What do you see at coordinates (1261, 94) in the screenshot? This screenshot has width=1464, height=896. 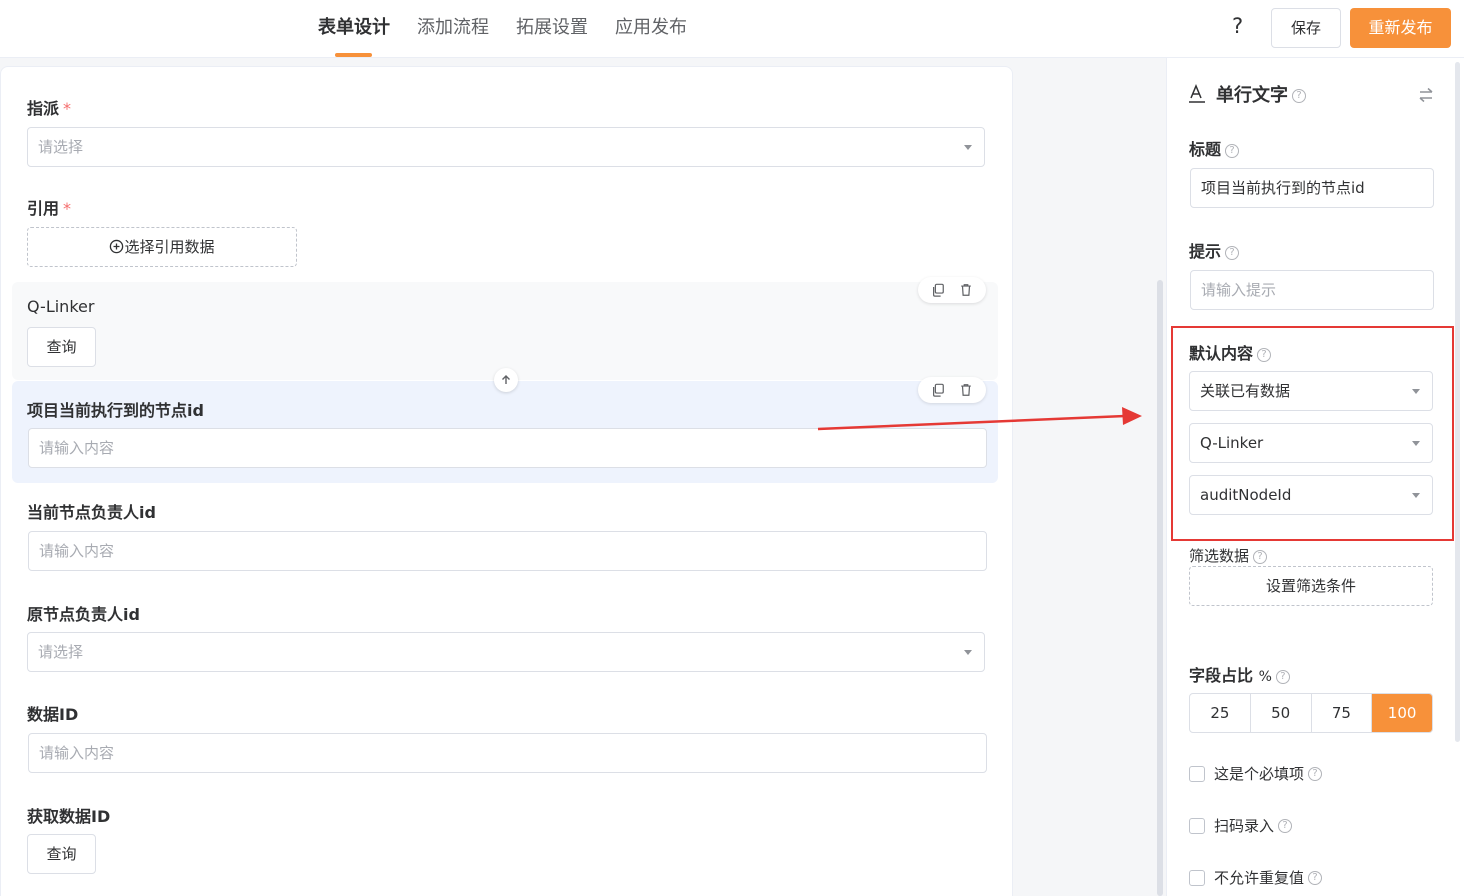 I see `panel-title: 单行文字?` at bounding box center [1261, 94].